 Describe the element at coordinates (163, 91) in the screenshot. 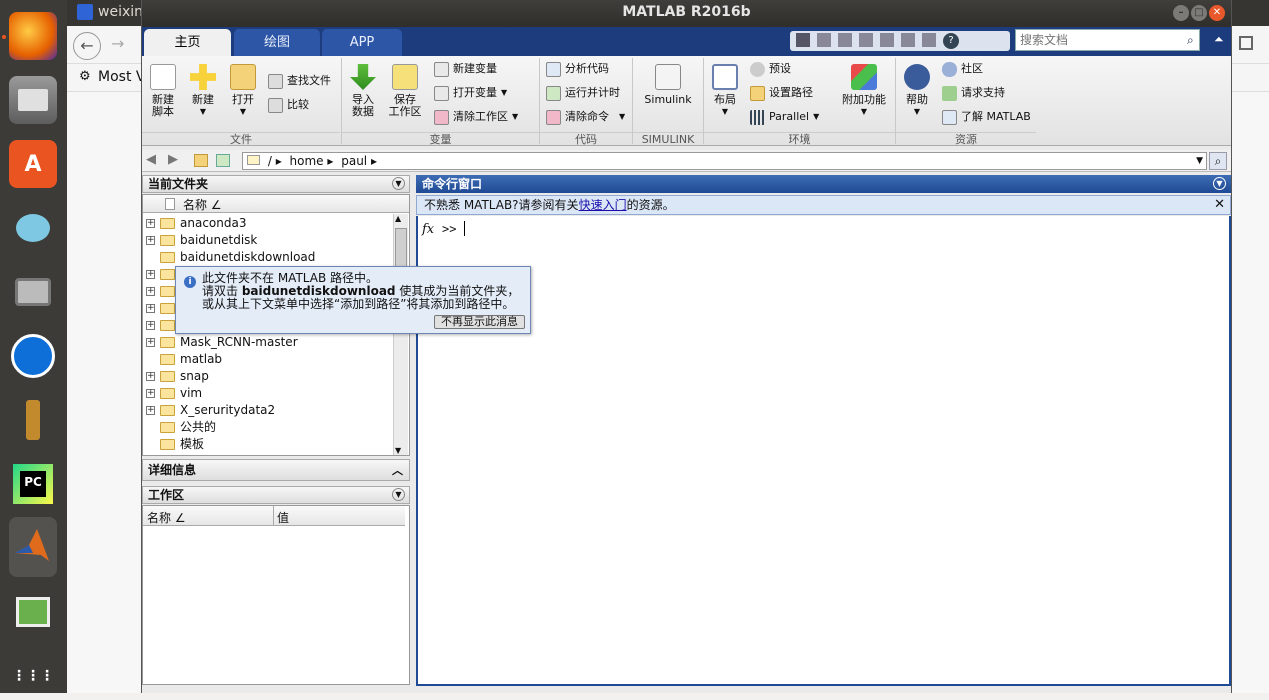

I see `new-script-button: 新建 脚本` at that location.